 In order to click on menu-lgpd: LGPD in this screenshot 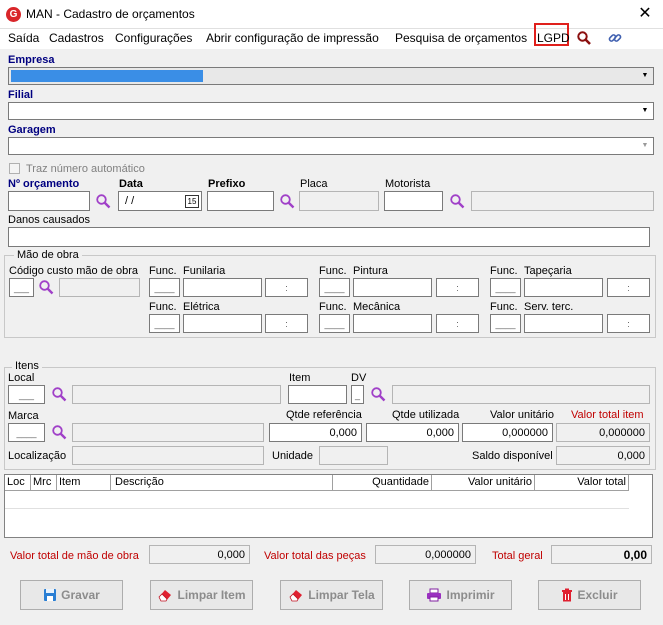, I will do `click(553, 38)`.